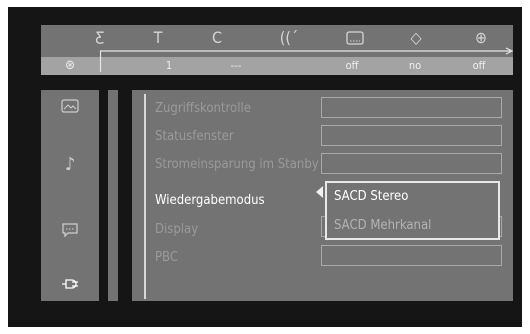 Image resolution: width=530 pixels, height=334 pixels. What do you see at coordinates (411, 107) in the screenshot?
I see `value-box-zugriffskontrolle` at bounding box center [411, 107].